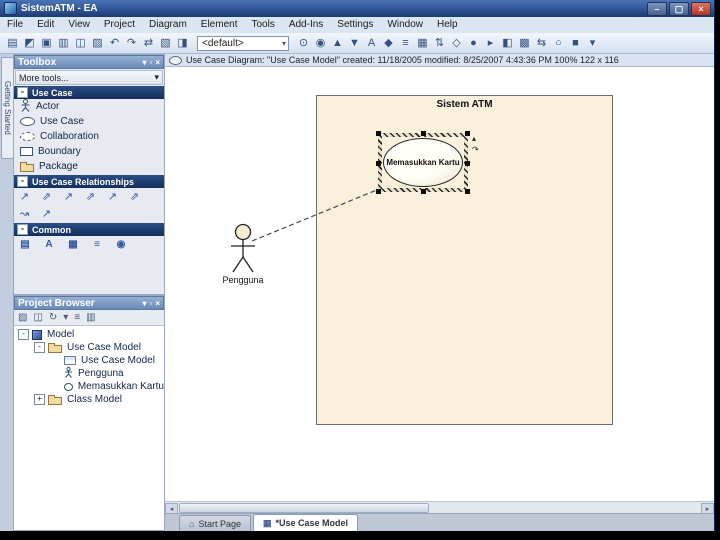 The width and height of the screenshot is (720, 540). What do you see at coordinates (306, 25) in the screenshot?
I see `menu-item: Add-Ins` at bounding box center [306, 25].